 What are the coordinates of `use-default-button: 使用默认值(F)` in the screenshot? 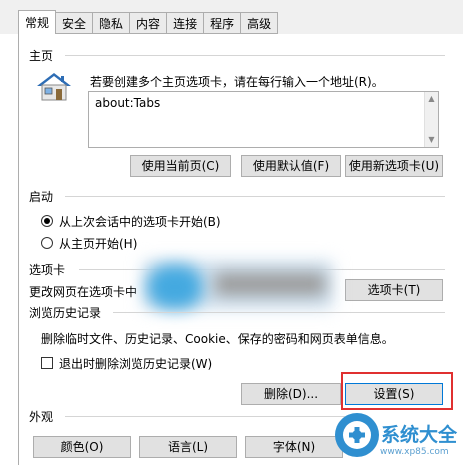 It's located at (291, 166).